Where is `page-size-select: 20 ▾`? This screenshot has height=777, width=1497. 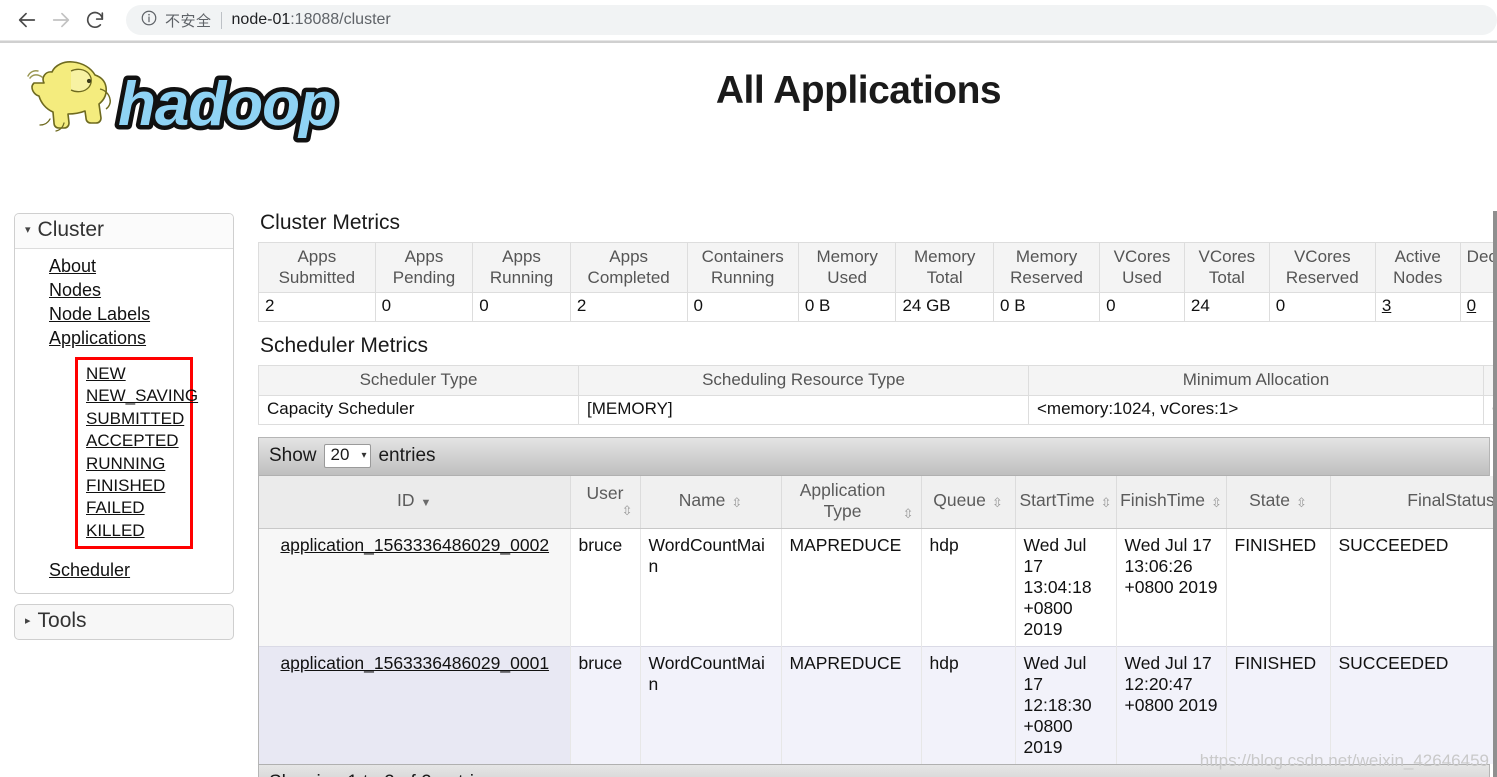 page-size-select: 20 ▾ is located at coordinates (348, 456).